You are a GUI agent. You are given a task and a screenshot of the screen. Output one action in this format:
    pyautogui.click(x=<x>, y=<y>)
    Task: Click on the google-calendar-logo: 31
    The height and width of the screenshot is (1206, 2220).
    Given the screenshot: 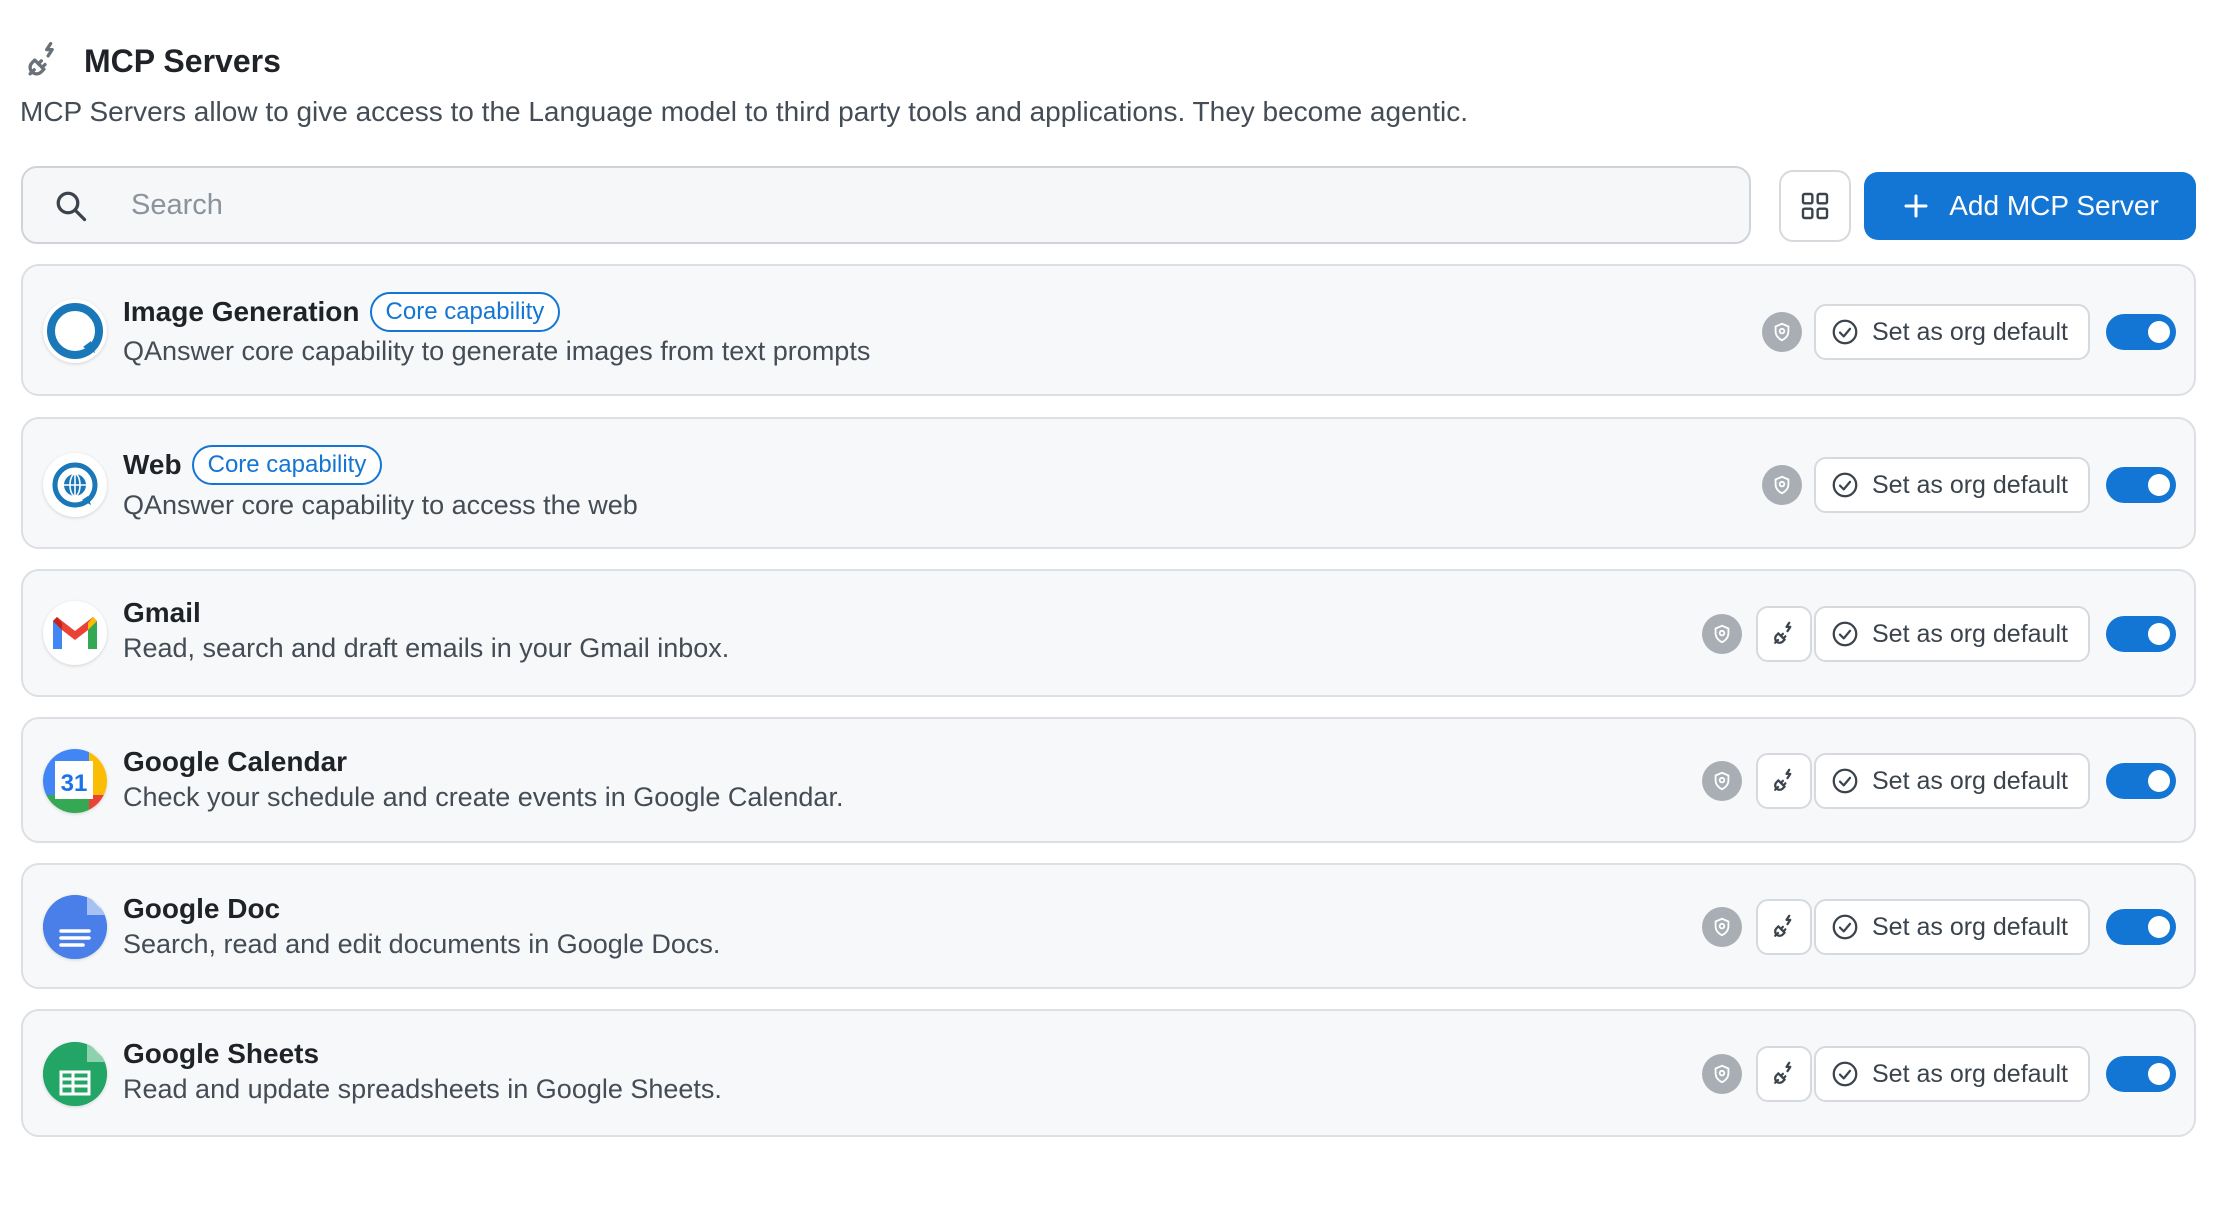 What is the action you would take?
    pyautogui.click(x=75, y=781)
    